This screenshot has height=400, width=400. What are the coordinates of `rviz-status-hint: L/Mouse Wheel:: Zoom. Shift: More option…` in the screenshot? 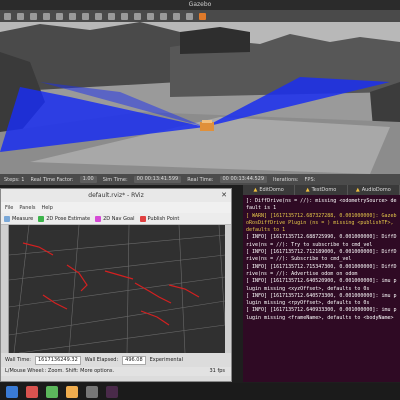 It's located at (116, 371).